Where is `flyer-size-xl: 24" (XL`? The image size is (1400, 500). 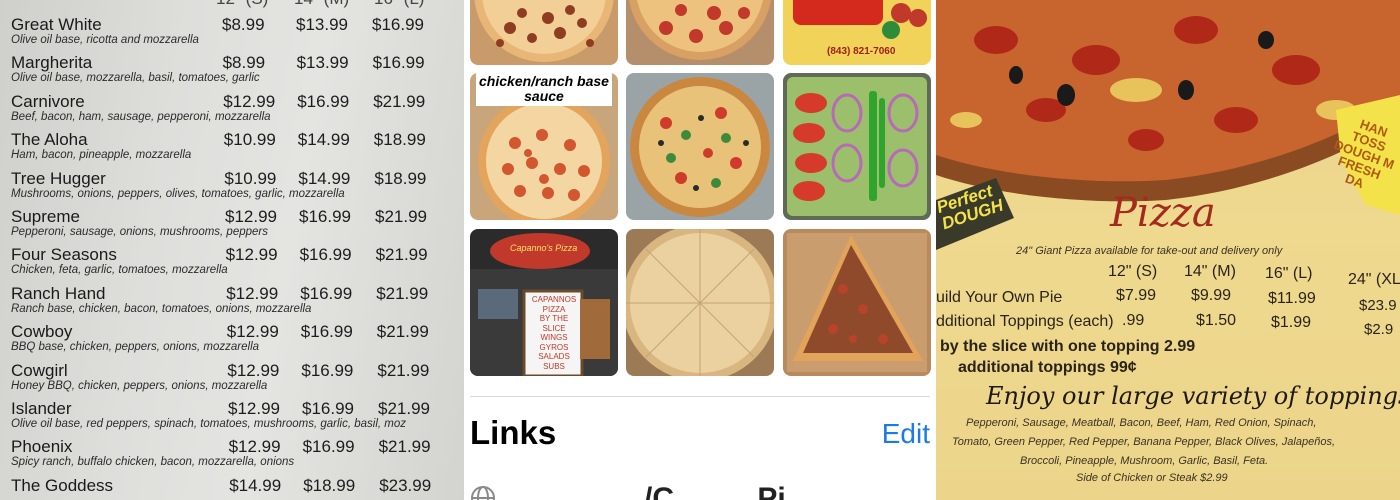
flyer-size-xl: 24" (XL is located at coordinates (1374, 279).